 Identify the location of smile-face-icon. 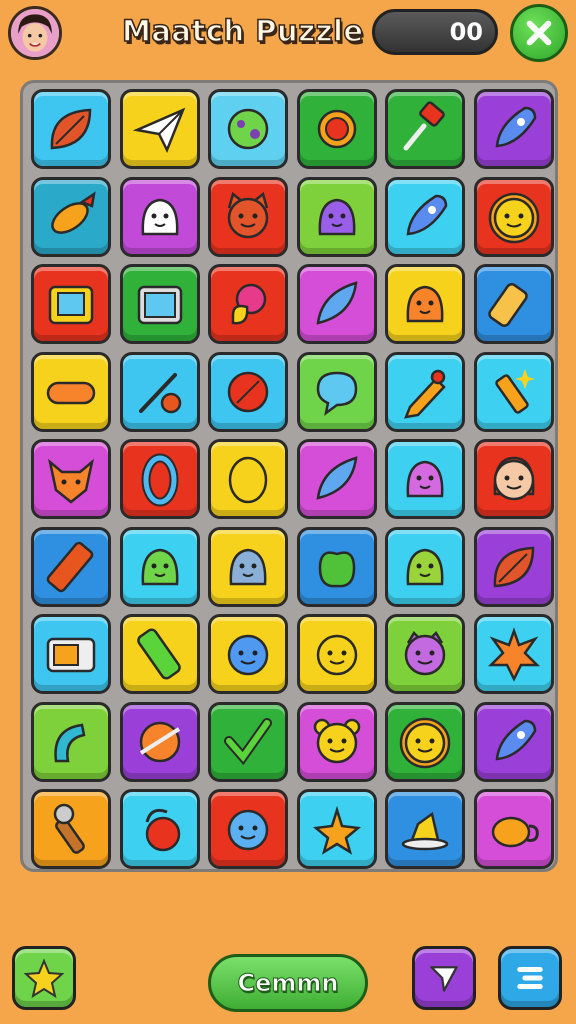
(336, 655).